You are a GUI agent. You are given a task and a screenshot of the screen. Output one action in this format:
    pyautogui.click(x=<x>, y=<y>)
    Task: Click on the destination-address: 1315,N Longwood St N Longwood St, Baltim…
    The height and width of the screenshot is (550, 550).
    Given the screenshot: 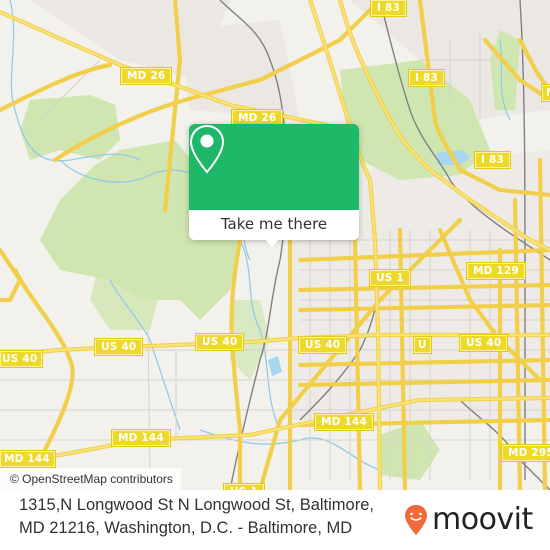 What is the action you would take?
    pyautogui.click(x=196, y=516)
    